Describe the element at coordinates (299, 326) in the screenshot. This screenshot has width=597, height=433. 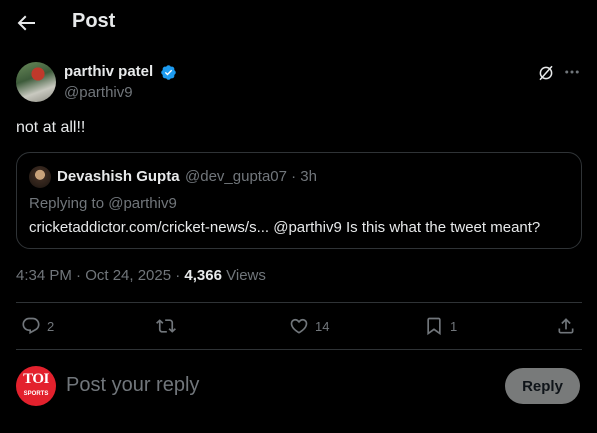
I see `like-icon` at that location.